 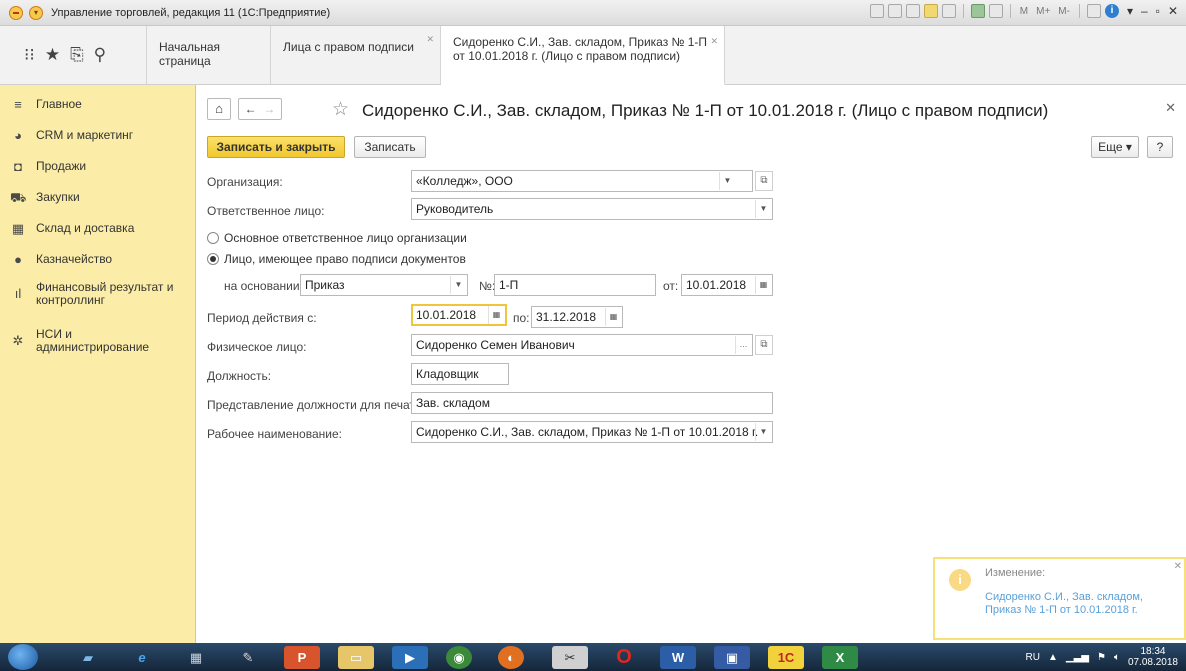 I want to click on favorites-icon, so click(x=930, y=11).